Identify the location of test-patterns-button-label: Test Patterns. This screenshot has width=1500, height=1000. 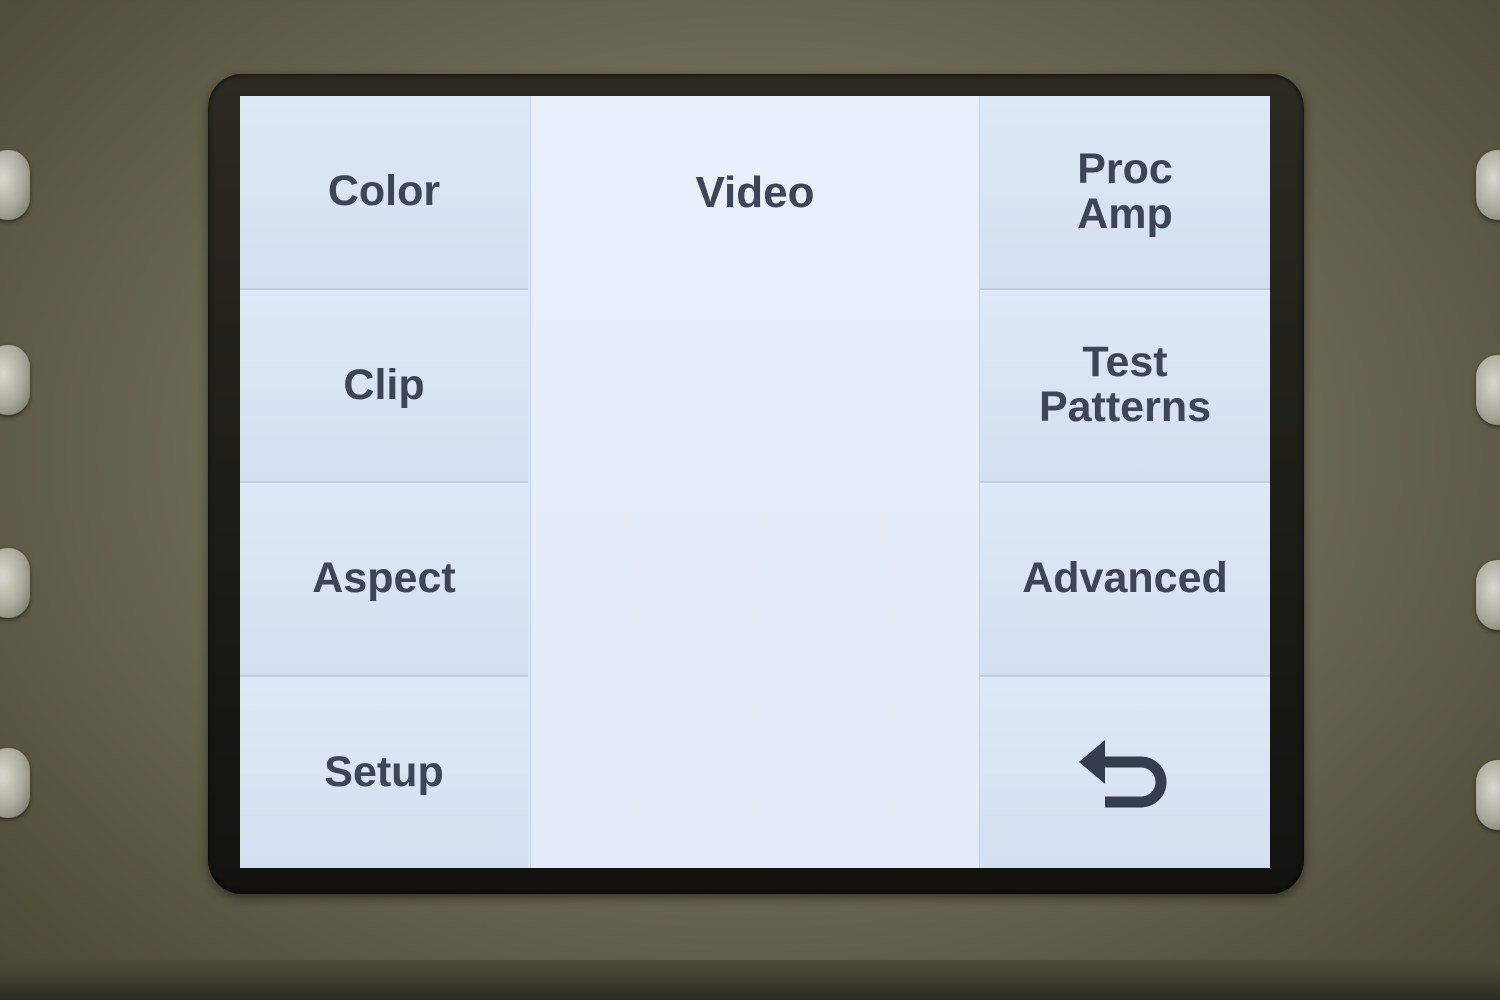
(1125, 385).